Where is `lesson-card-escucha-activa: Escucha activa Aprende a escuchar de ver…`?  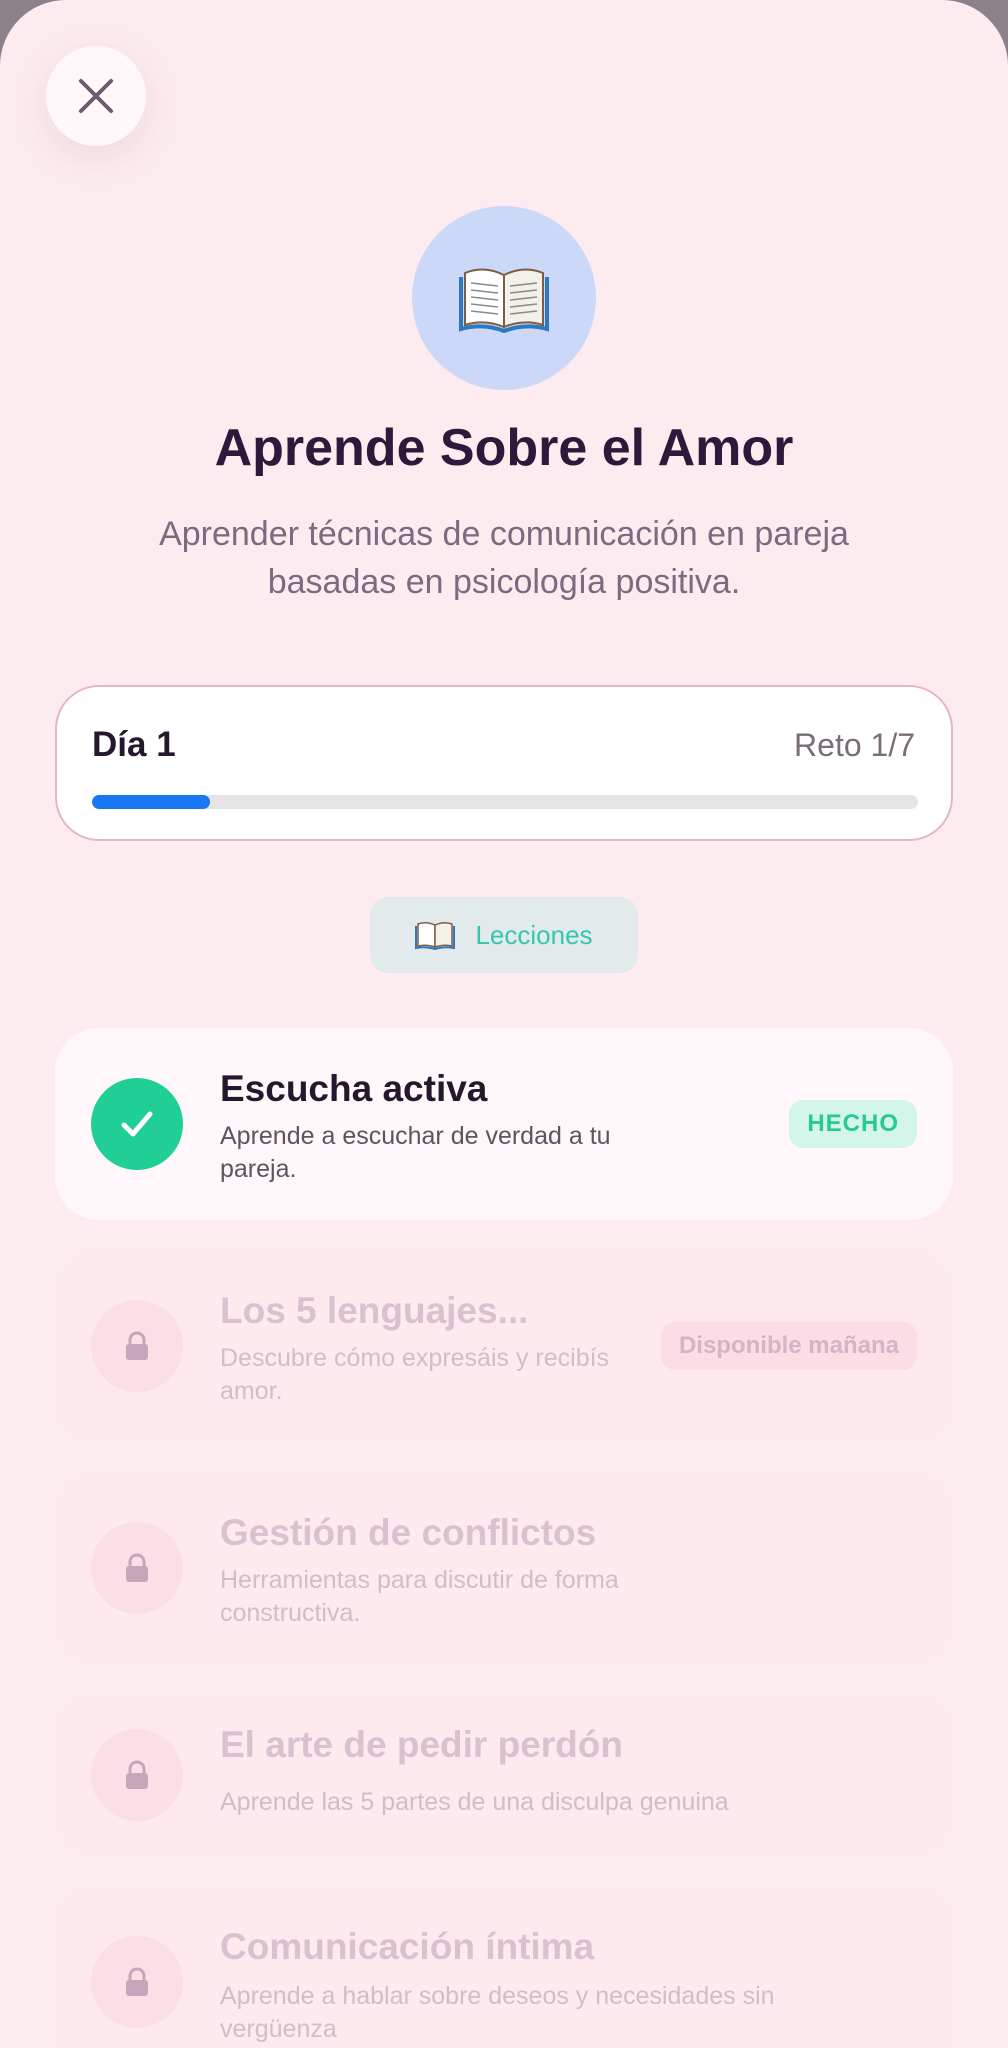
lesson-card-escucha-activa: Escucha activa Aprende a escuchar de ver… is located at coordinates (504, 1124).